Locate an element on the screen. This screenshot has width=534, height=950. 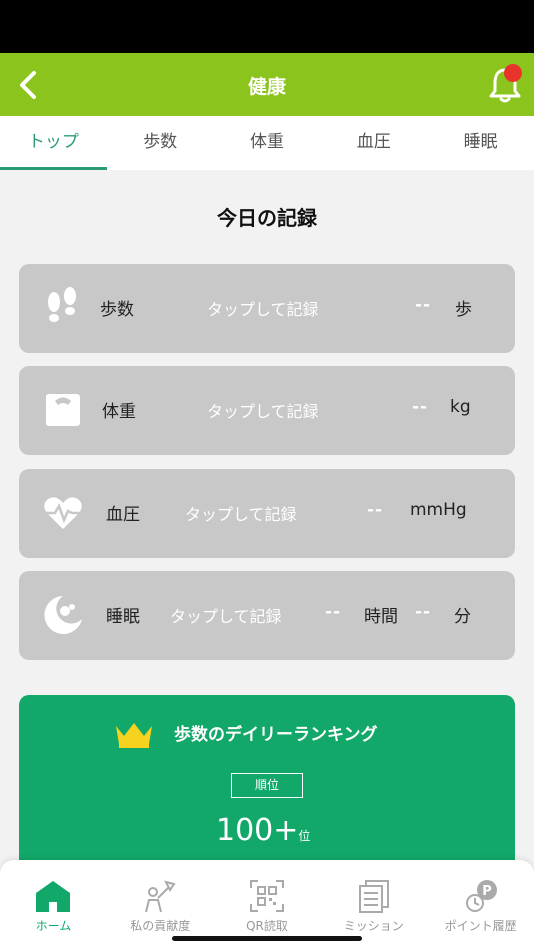
ranking-title: 歩数のデイリーランキング is located at coordinates (276, 735).